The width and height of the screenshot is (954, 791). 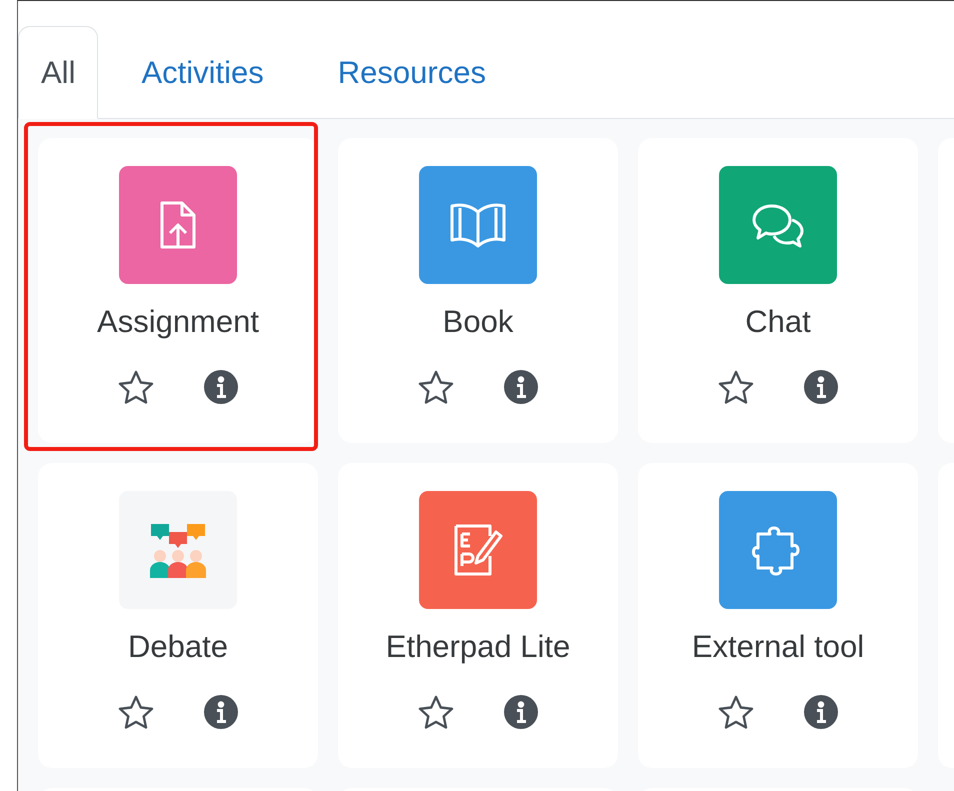 What do you see at coordinates (778, 290) in the screenshot?
I see `module-card: Chat` at bounding box center [778, 290].